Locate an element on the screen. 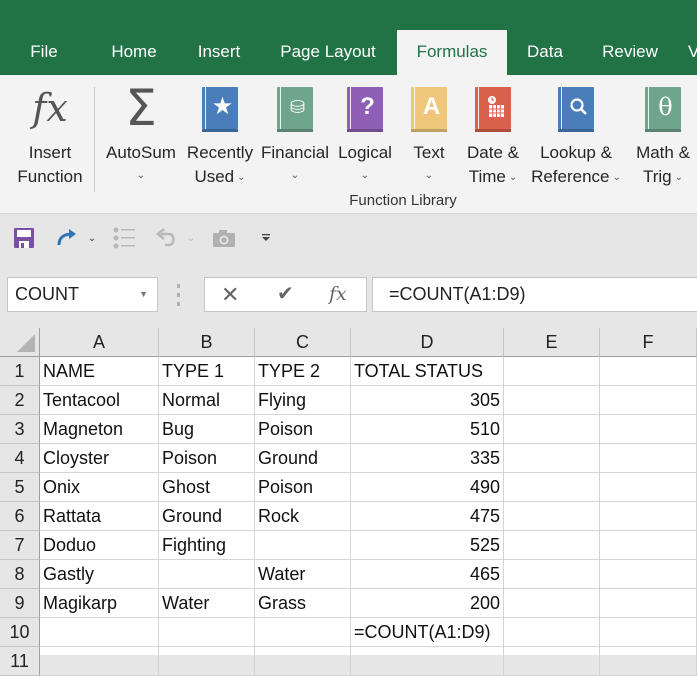 This screenshot has height=676, width=697. cell-d7: 525 is located at coordinates (427, 545).